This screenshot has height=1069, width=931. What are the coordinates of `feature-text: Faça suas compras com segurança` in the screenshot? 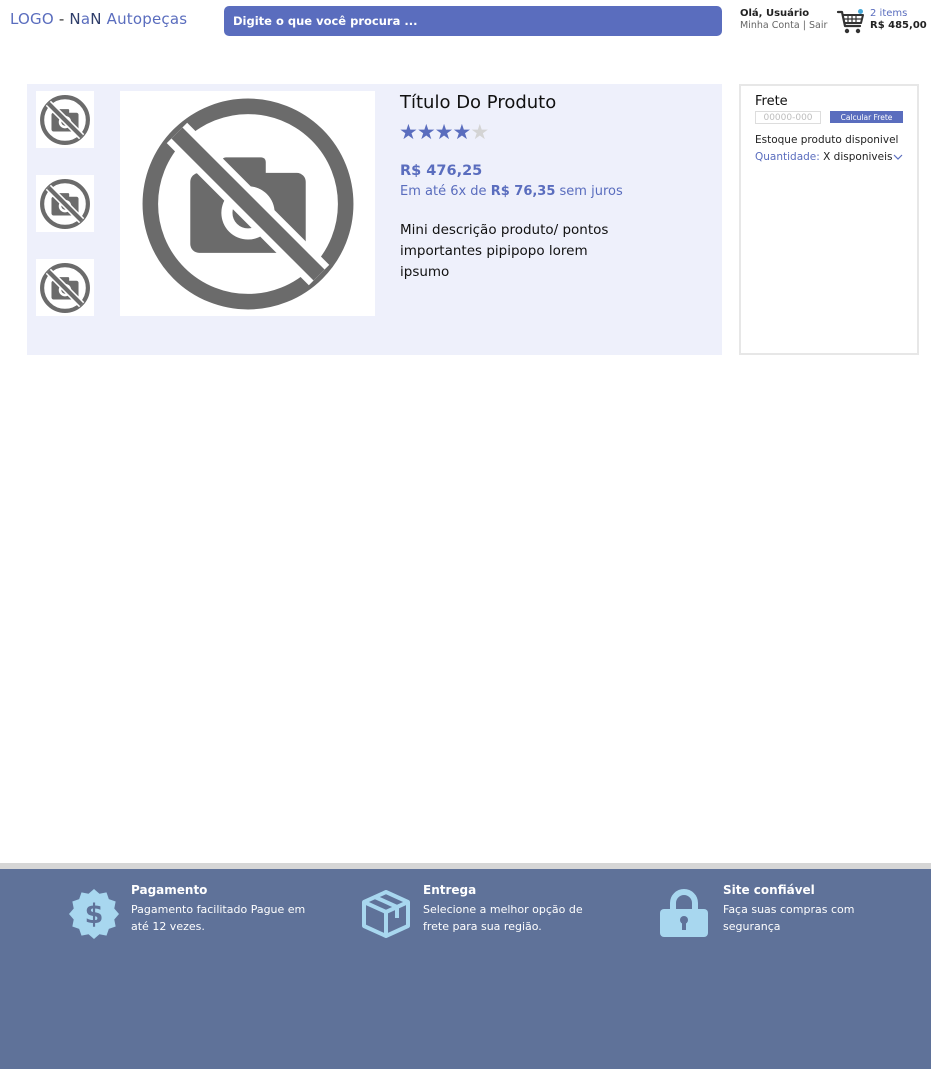 It's located at (789, 918).